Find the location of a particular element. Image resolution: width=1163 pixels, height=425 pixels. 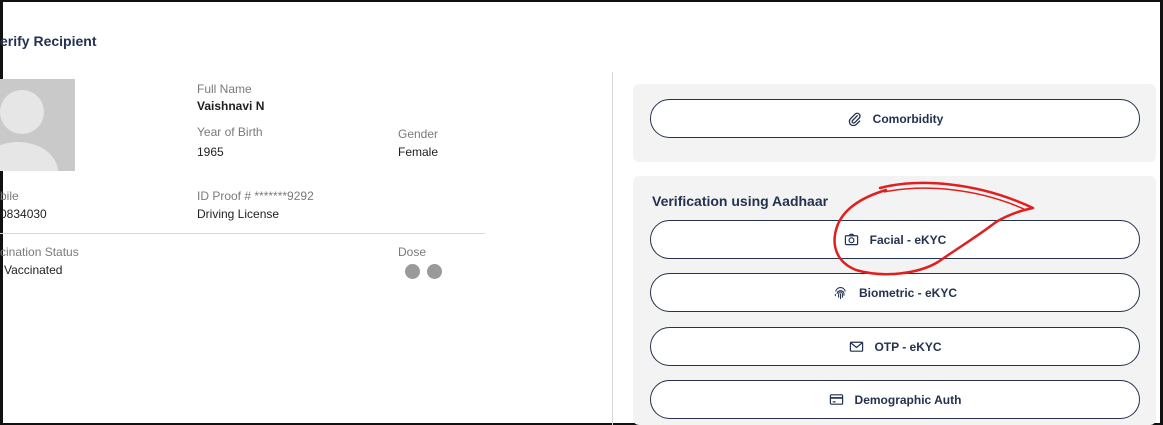

camera-icon is located at coordinates (852, 240).